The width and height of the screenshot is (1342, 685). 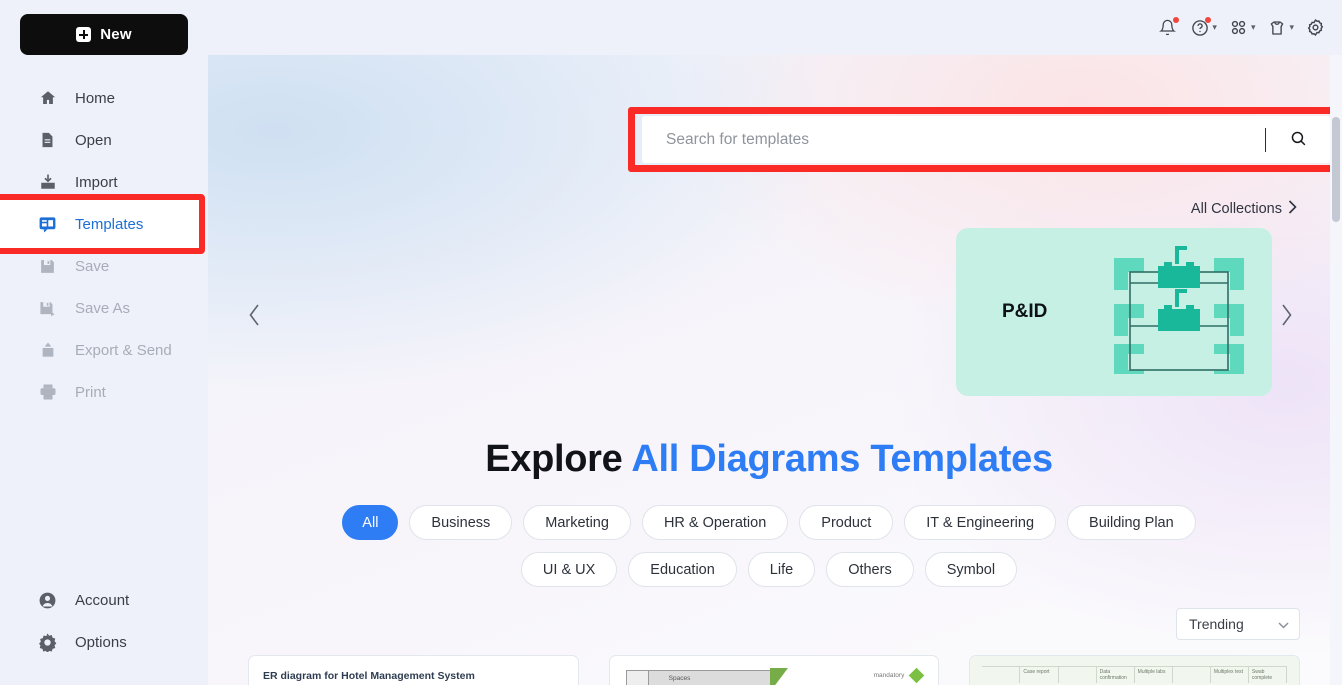 What do you see at coordinates (1176, 20) in the screenshot?
I see `notification-badge` at bounding box center [1176, 20].